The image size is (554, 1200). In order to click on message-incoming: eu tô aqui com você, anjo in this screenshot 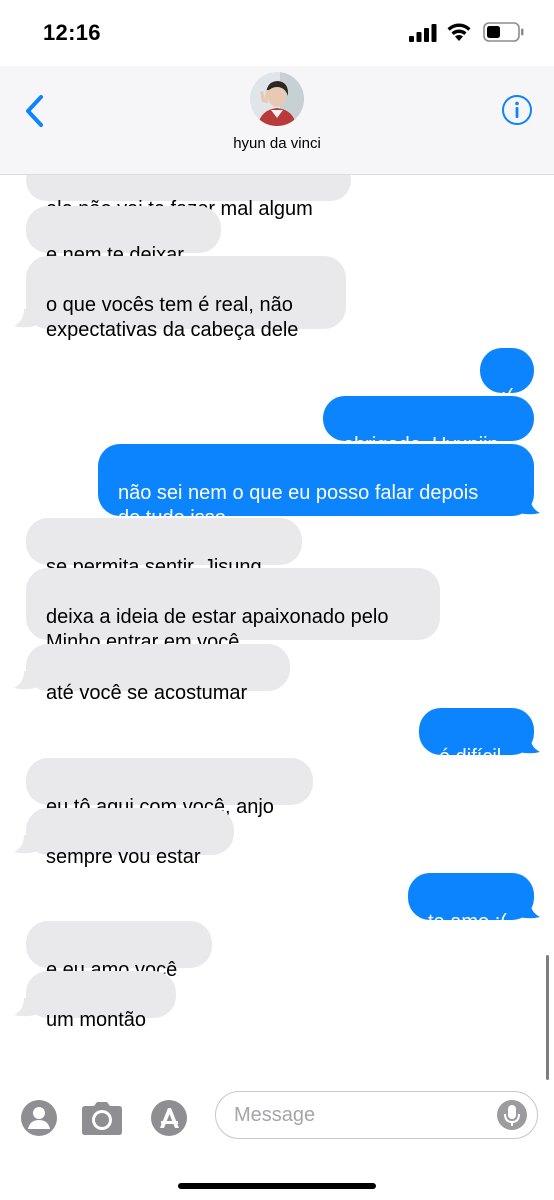, I will do `click(169, 788)`.